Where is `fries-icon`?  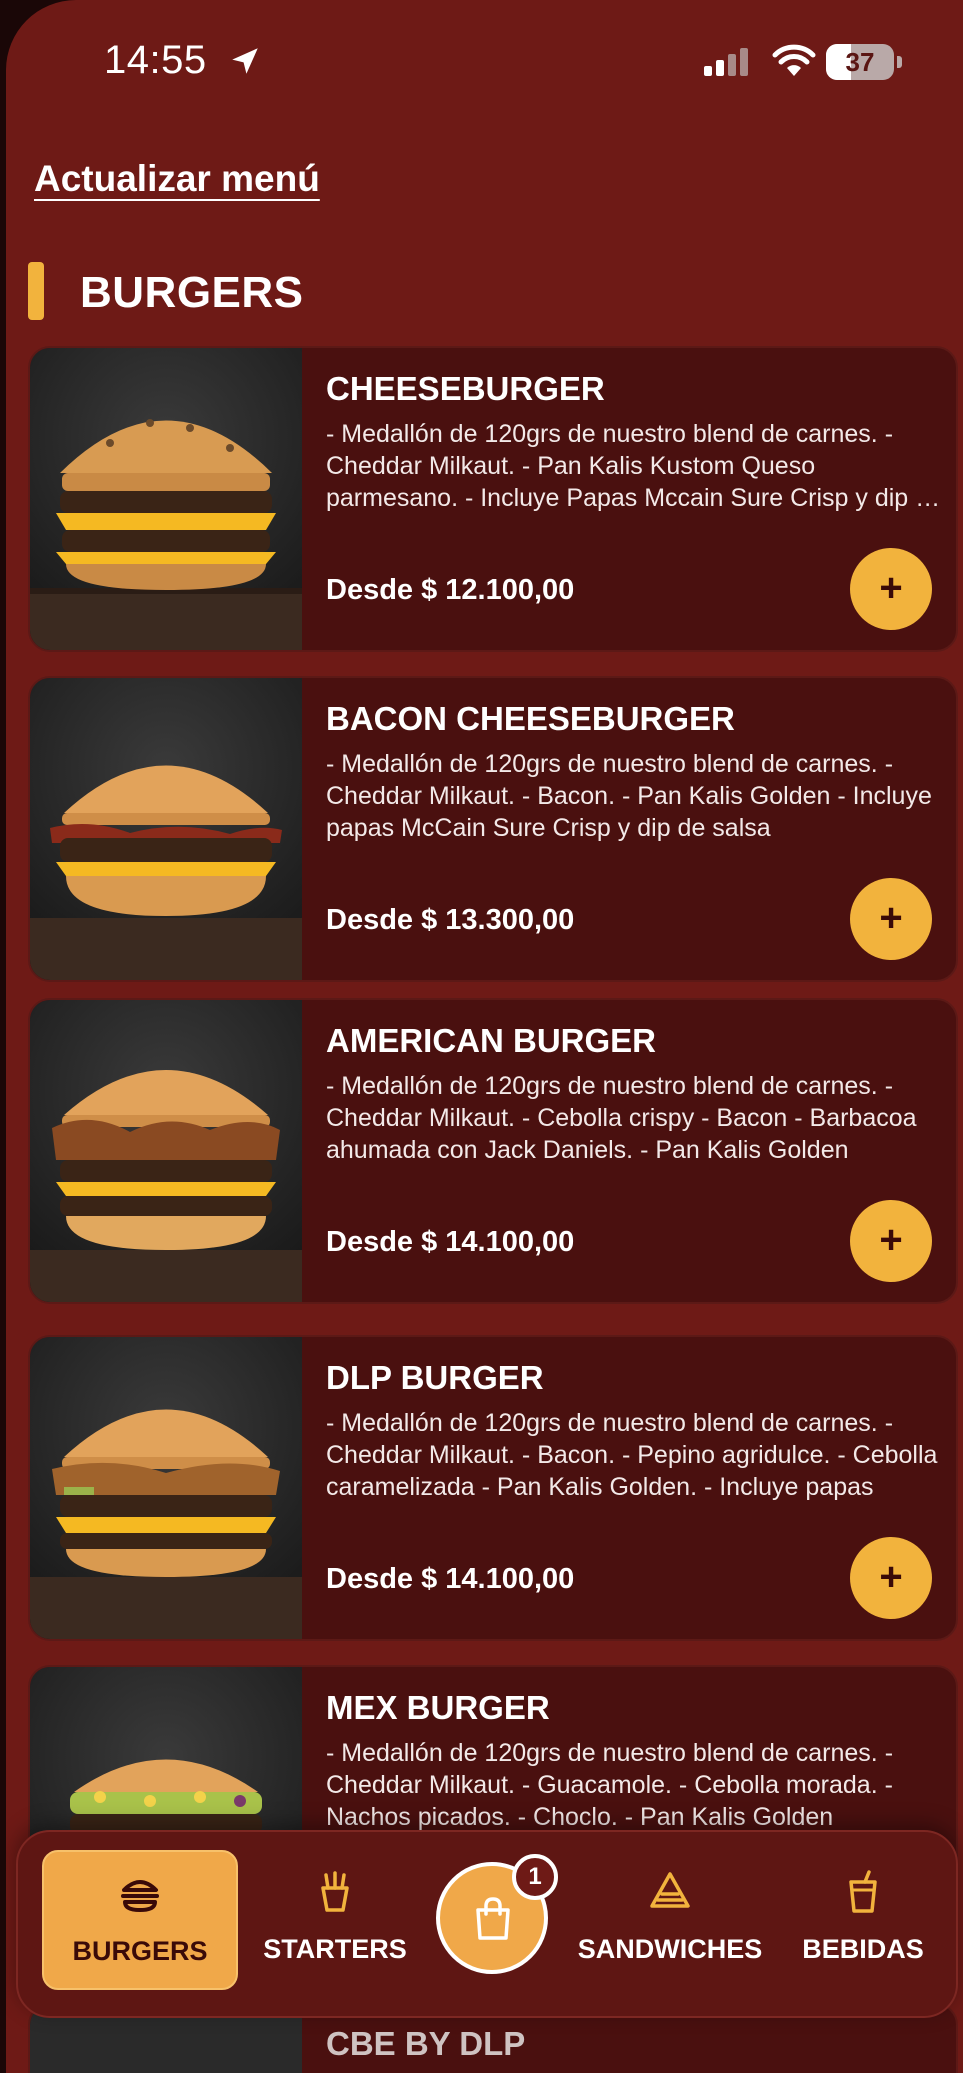 fries-icon is located at coordinates (335, 1891).